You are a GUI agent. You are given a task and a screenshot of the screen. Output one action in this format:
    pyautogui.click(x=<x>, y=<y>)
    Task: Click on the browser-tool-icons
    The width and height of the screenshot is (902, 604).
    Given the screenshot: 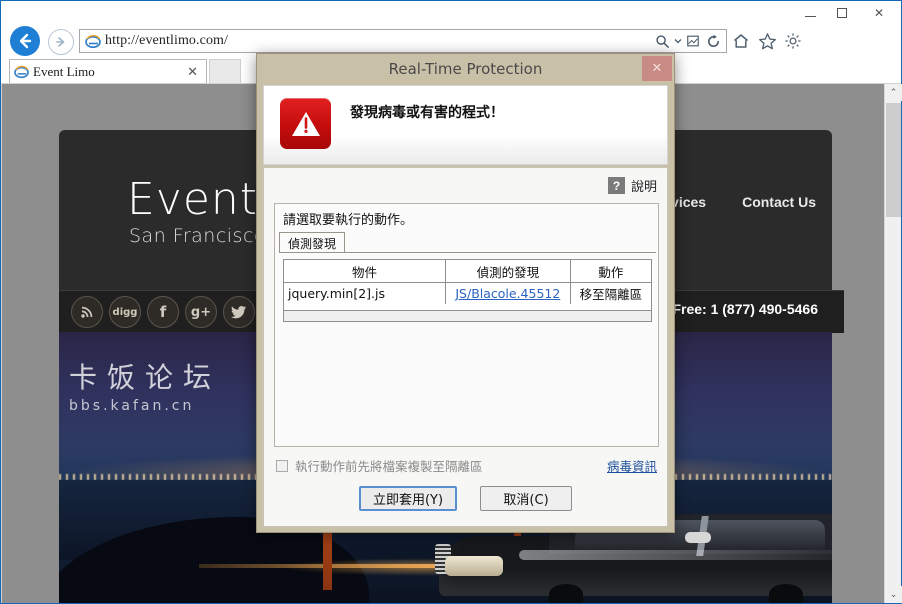 What is the action you would take?
    pyautogui.click(x=767, y=41)
    